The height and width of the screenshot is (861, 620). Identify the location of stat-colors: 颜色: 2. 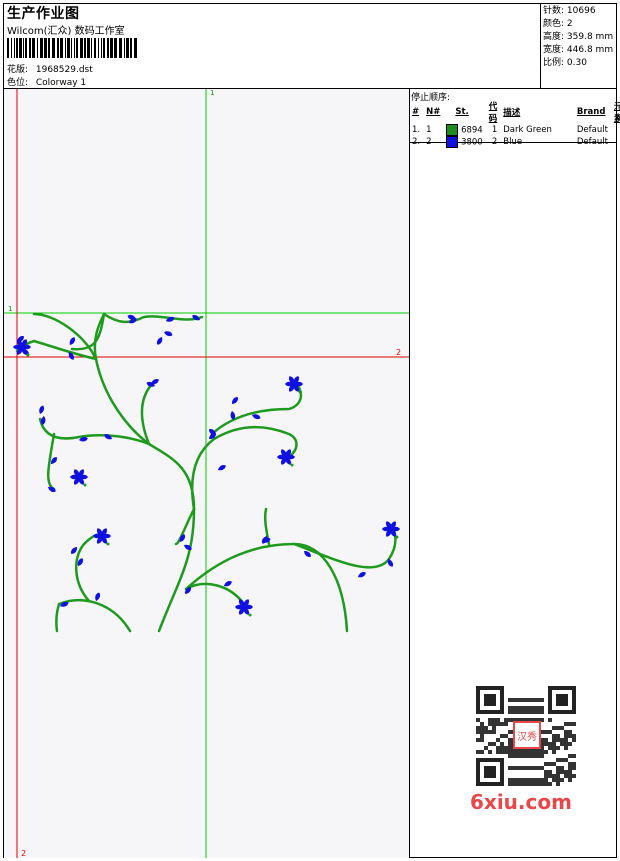
(558, 24).